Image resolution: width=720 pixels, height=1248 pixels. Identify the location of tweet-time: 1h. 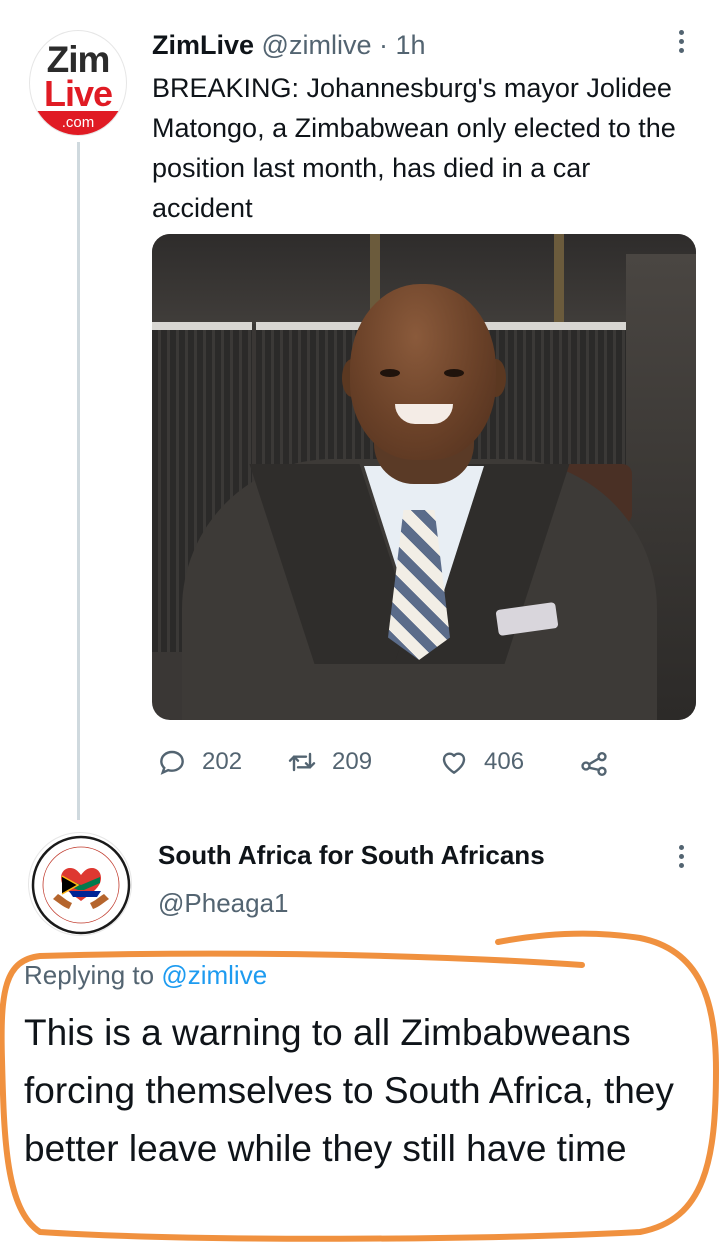
(410, 45).